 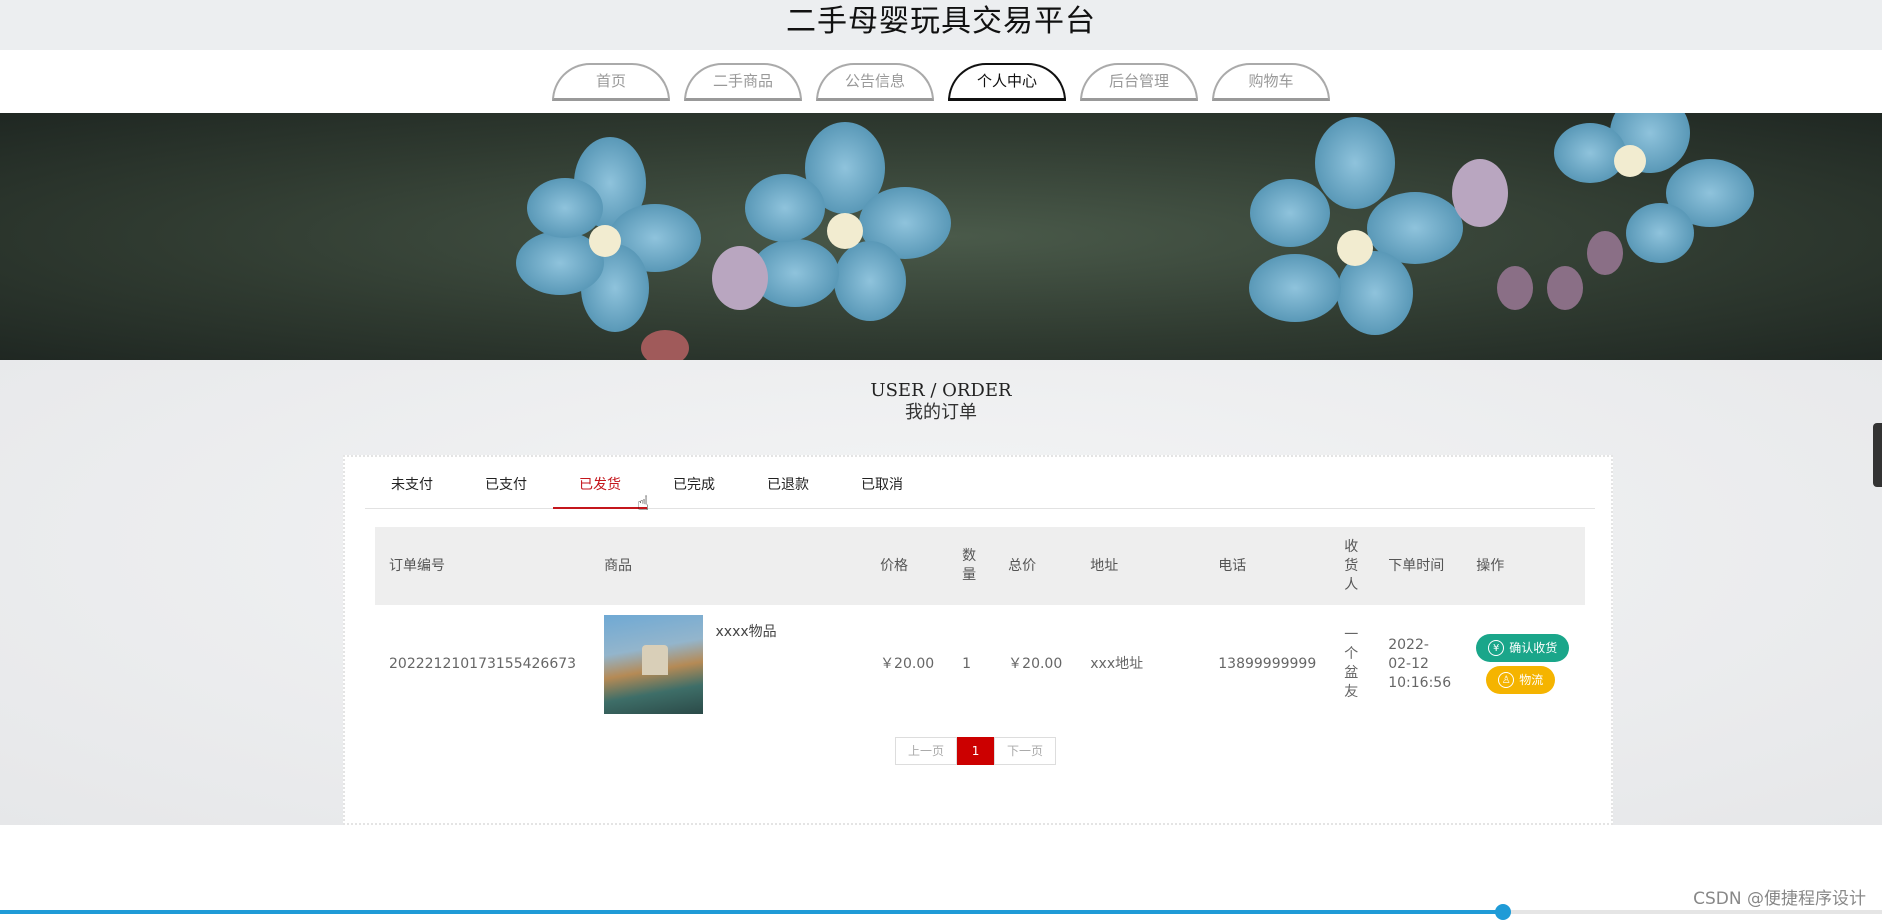 What do you see at coordinates (1139, 82) in the screenshot?
I see `nav-admin: 后台管理` at bounding box center [1139, 82].